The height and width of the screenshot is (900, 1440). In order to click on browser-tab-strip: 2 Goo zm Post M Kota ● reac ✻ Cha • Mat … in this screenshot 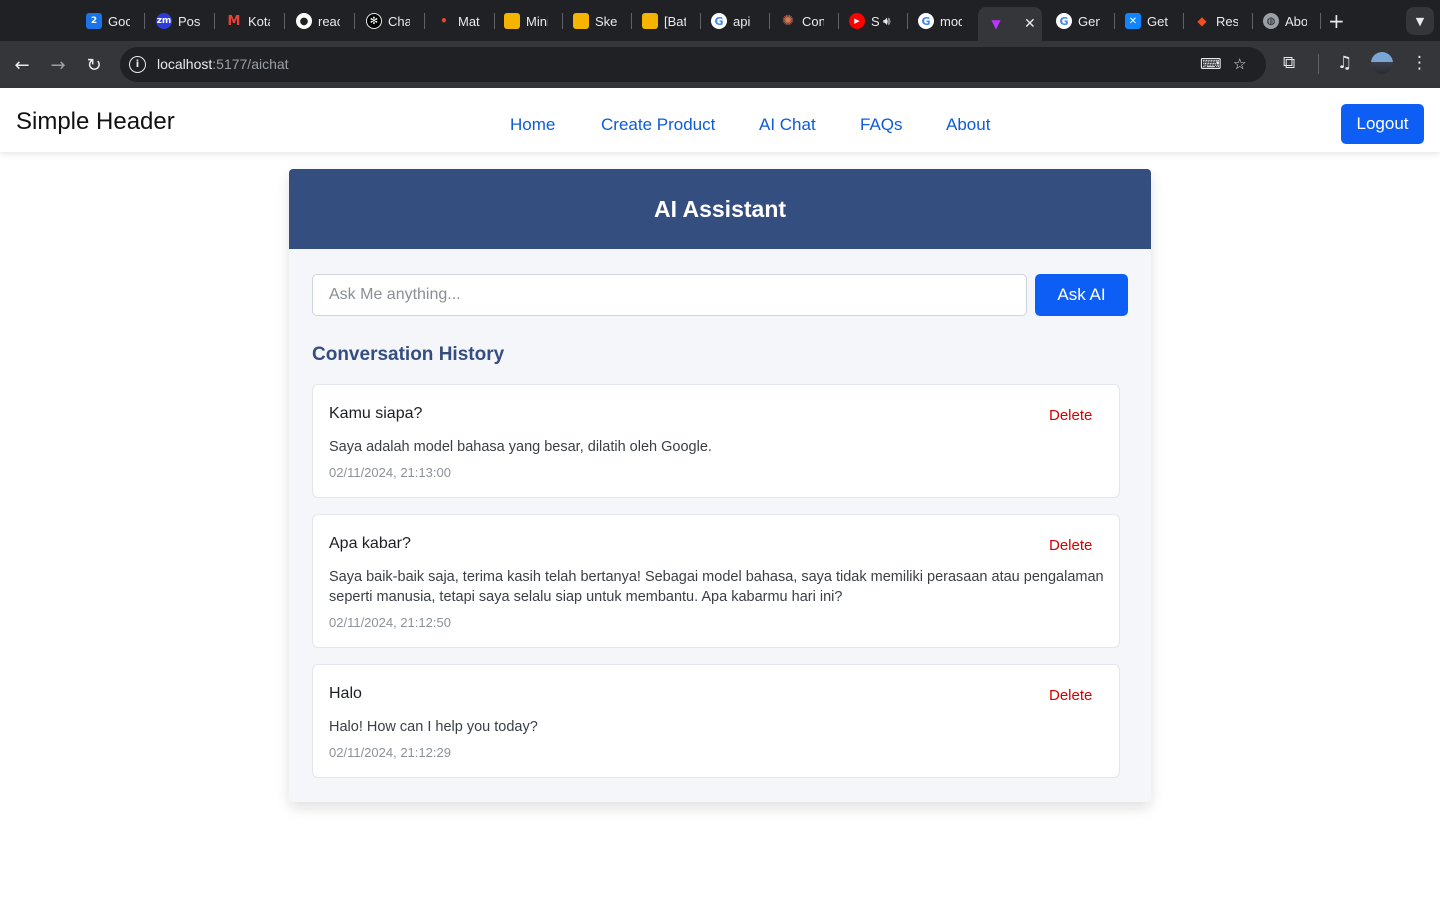, I will do `click(720, 20)`.